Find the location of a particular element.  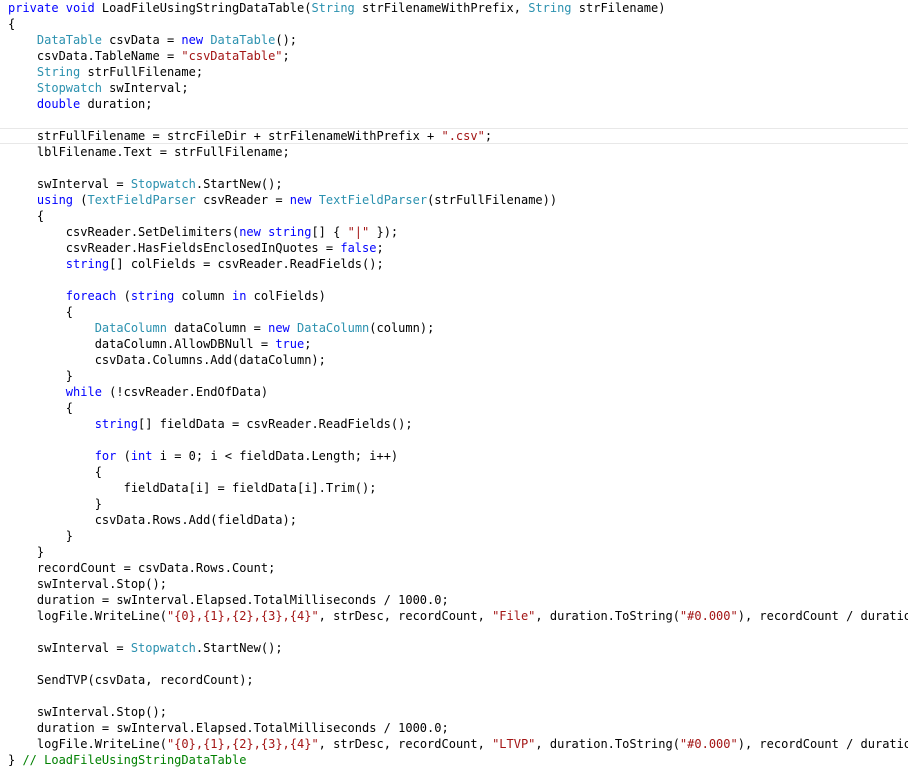

code-token: csvData = is located at coordinates (141, 40).